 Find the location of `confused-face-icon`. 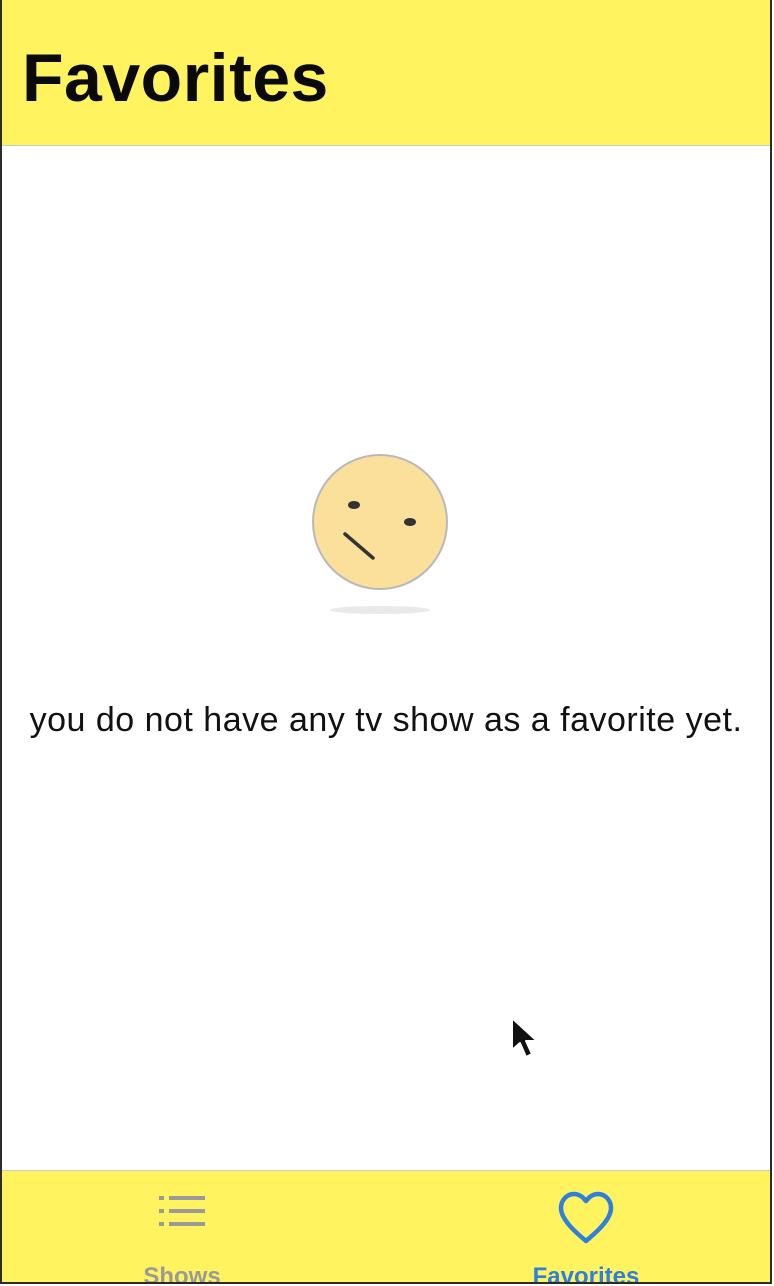

confused-face-icon is located at coordinates (380, 534).